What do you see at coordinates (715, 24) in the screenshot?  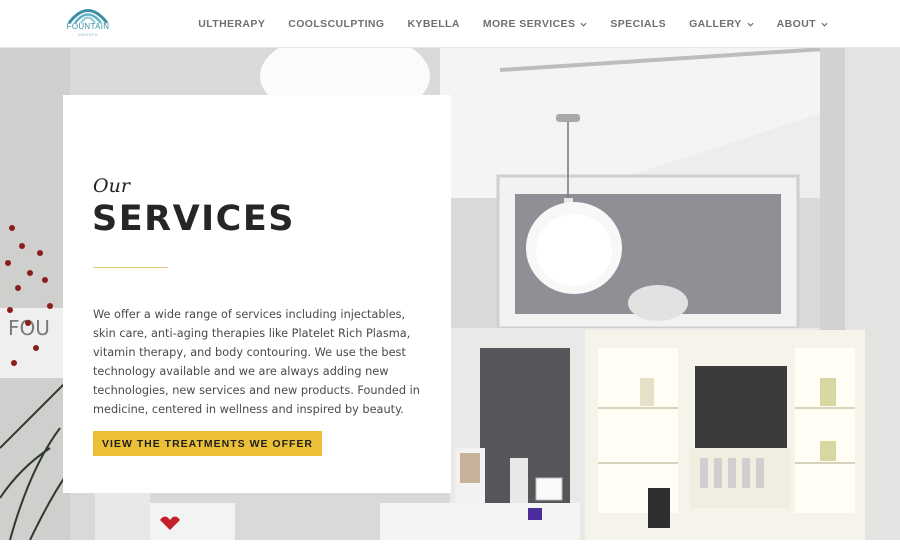 I see `nav-item-label: GALLERY` at bounding box center [715, 24].